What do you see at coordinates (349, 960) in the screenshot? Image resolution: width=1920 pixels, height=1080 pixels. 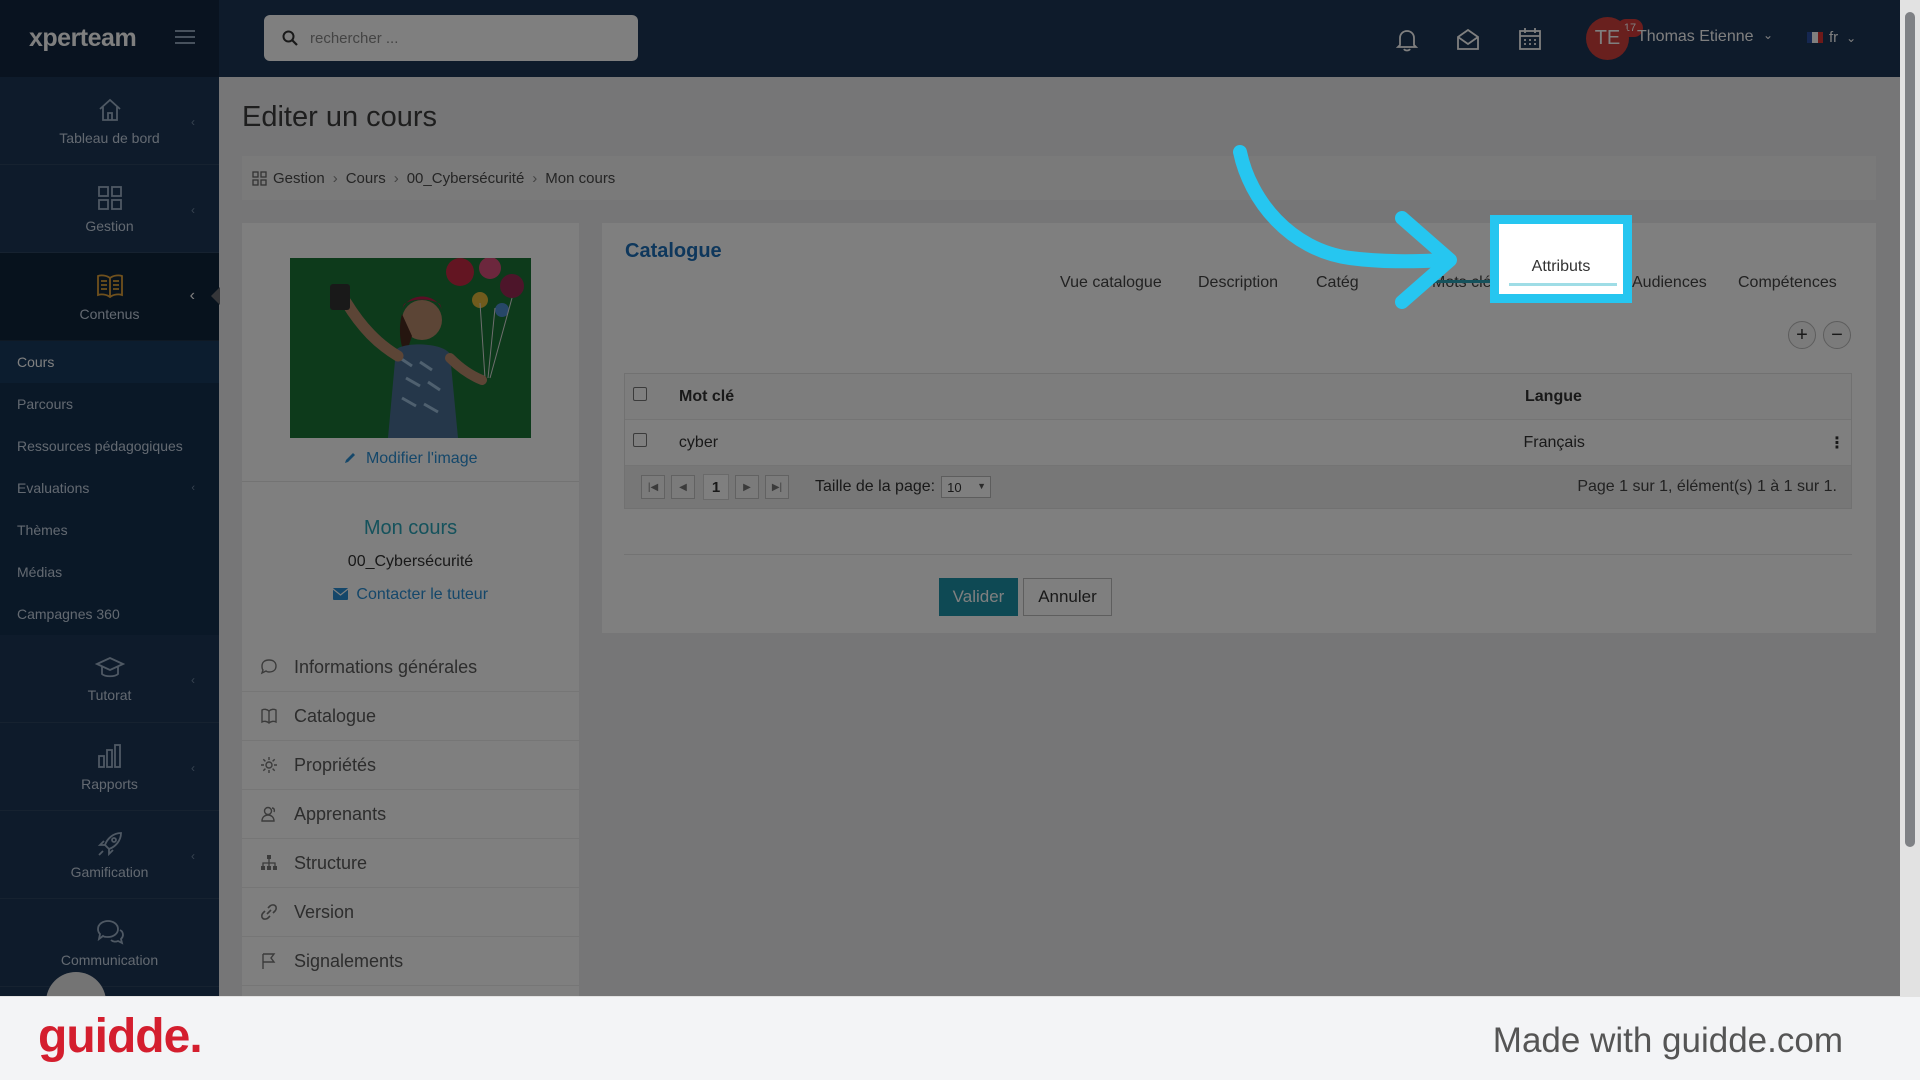 I see `course-menu-label: Signalements` at bounding box center [349, 960].